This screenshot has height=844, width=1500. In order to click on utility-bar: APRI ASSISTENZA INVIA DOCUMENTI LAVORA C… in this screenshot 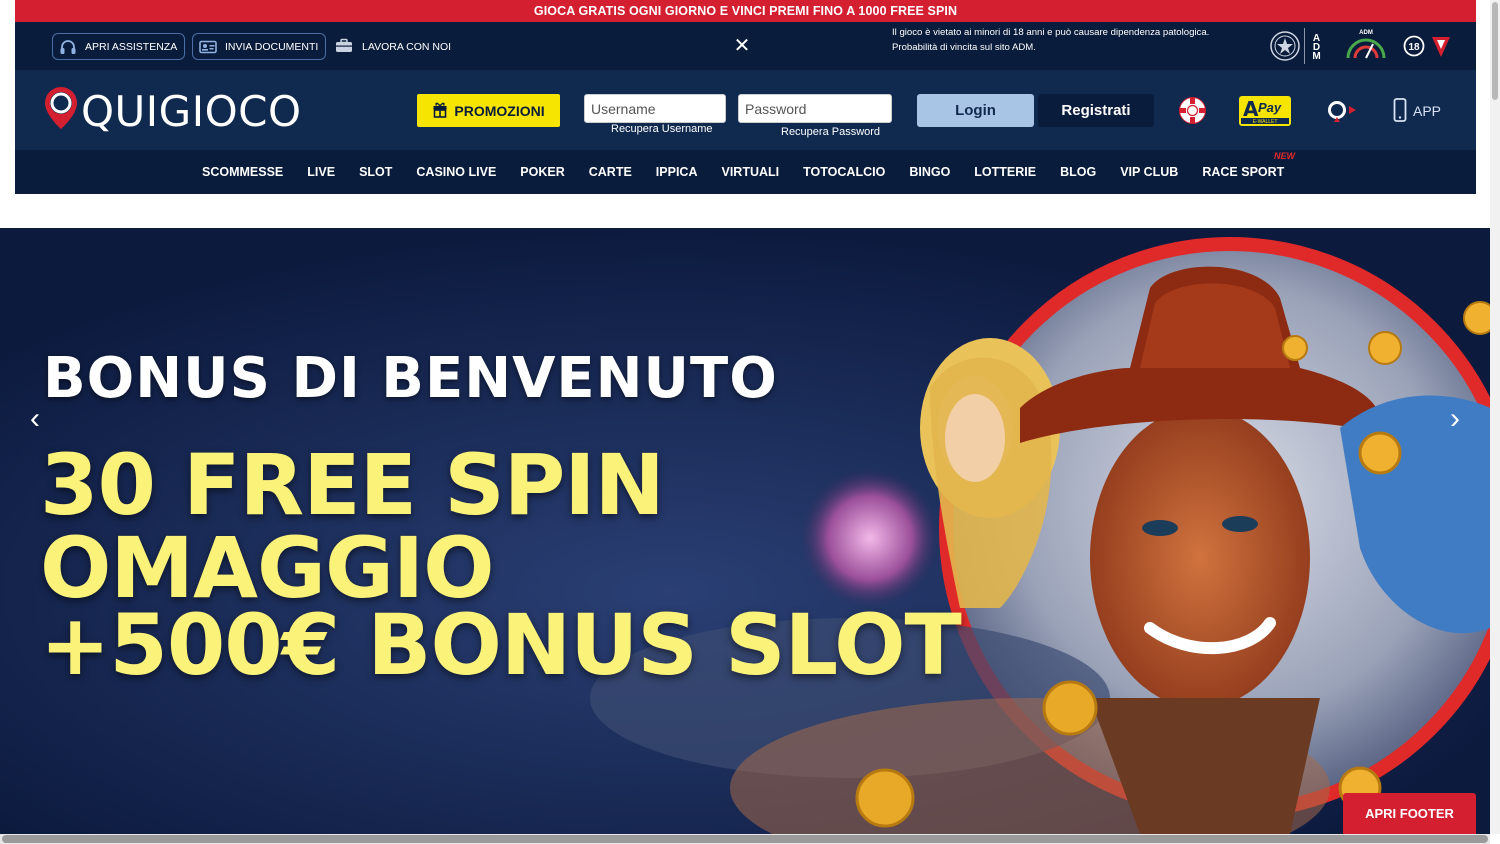, I will do `click(745, 46)`.